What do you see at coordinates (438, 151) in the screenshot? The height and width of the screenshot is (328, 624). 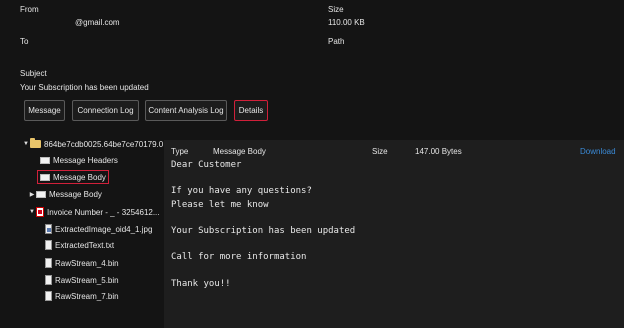 I see `detail-size-value: 147.00 Bytes` at bounding box center [438, 151].